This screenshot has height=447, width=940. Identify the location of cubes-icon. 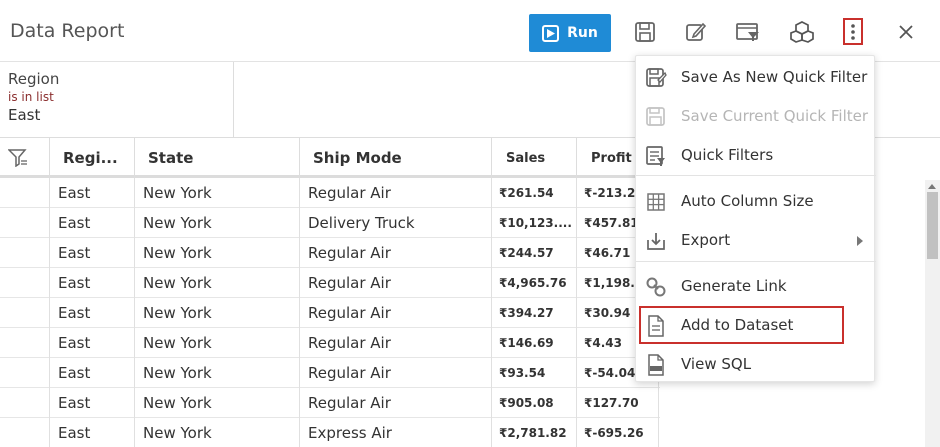
(802, 32).